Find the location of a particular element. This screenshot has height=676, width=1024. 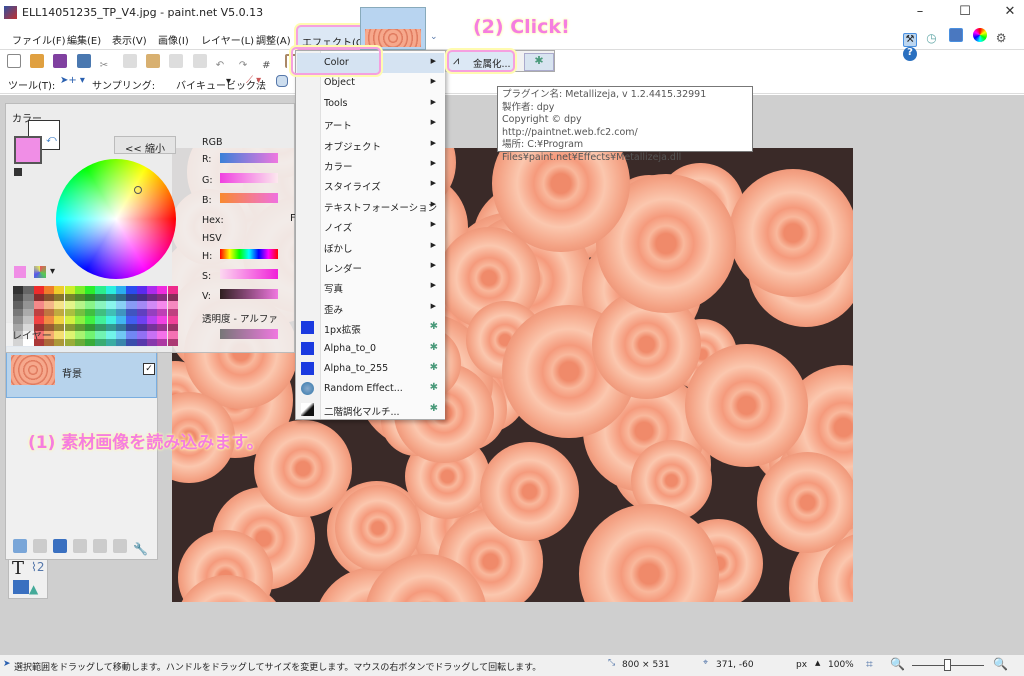

move-selection-tool-icon: ➤+ ▾ is located at coordinates (72, 80).